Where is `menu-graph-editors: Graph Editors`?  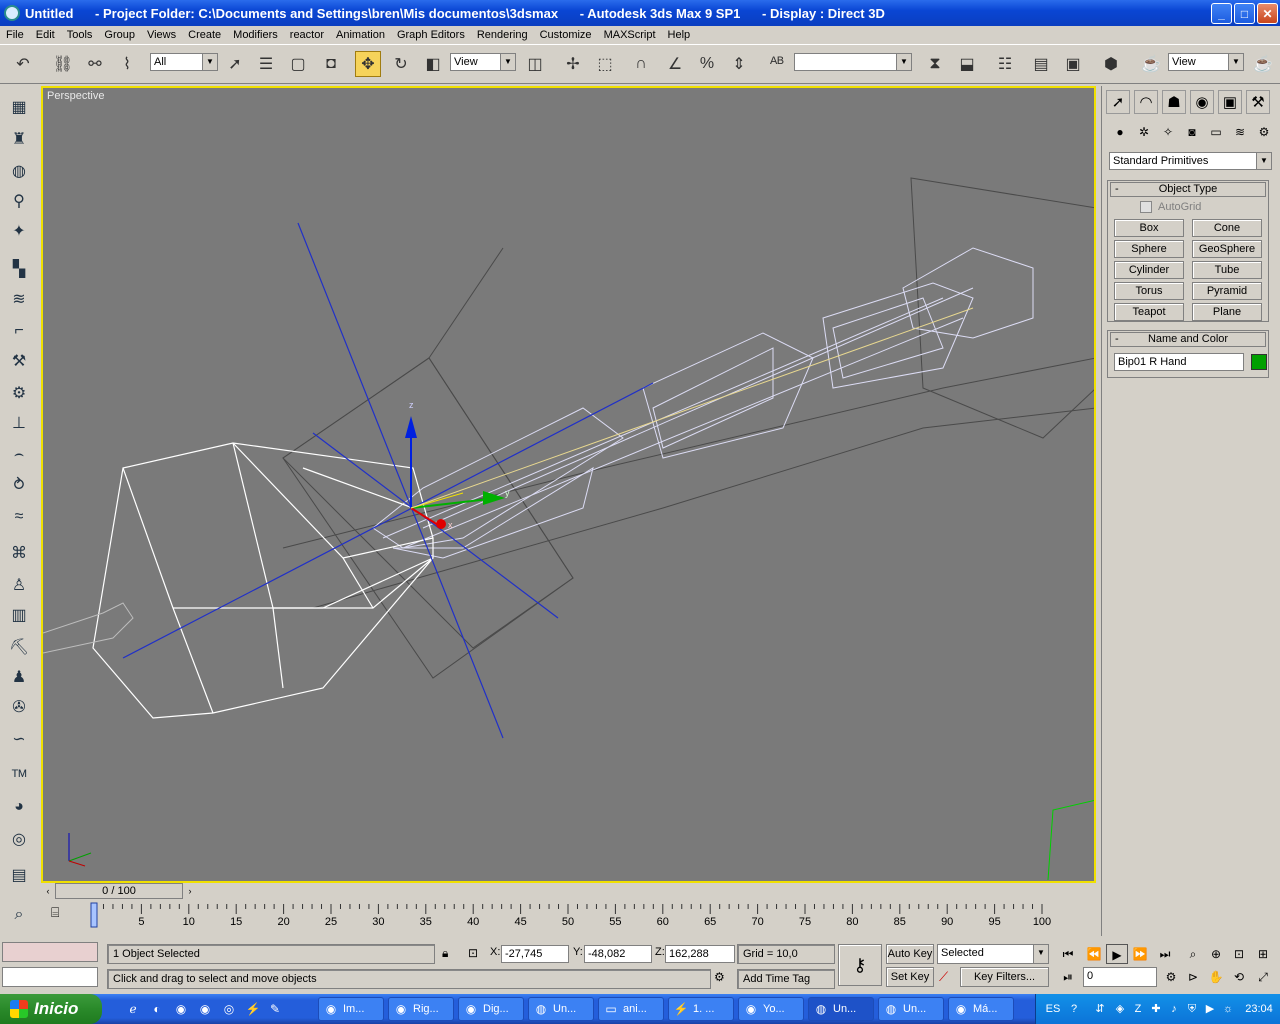
menu-graph-editors: Graph Editors is located at coordinates (431, 35).